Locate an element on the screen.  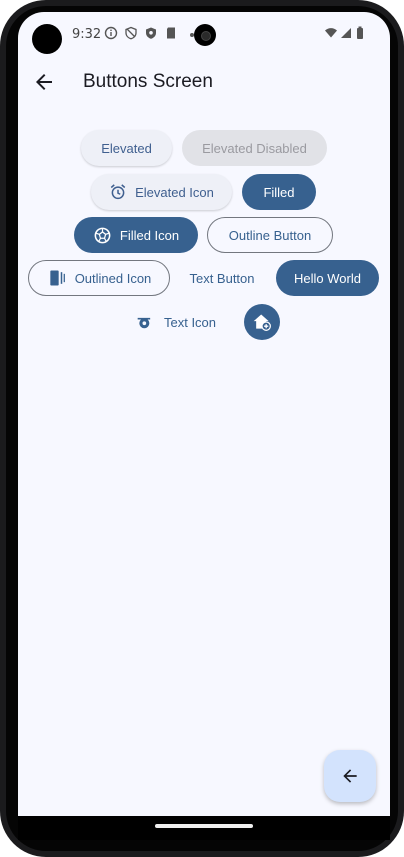
outlined-icon-button: Outlined Icon is located at coordinates (99, 278).